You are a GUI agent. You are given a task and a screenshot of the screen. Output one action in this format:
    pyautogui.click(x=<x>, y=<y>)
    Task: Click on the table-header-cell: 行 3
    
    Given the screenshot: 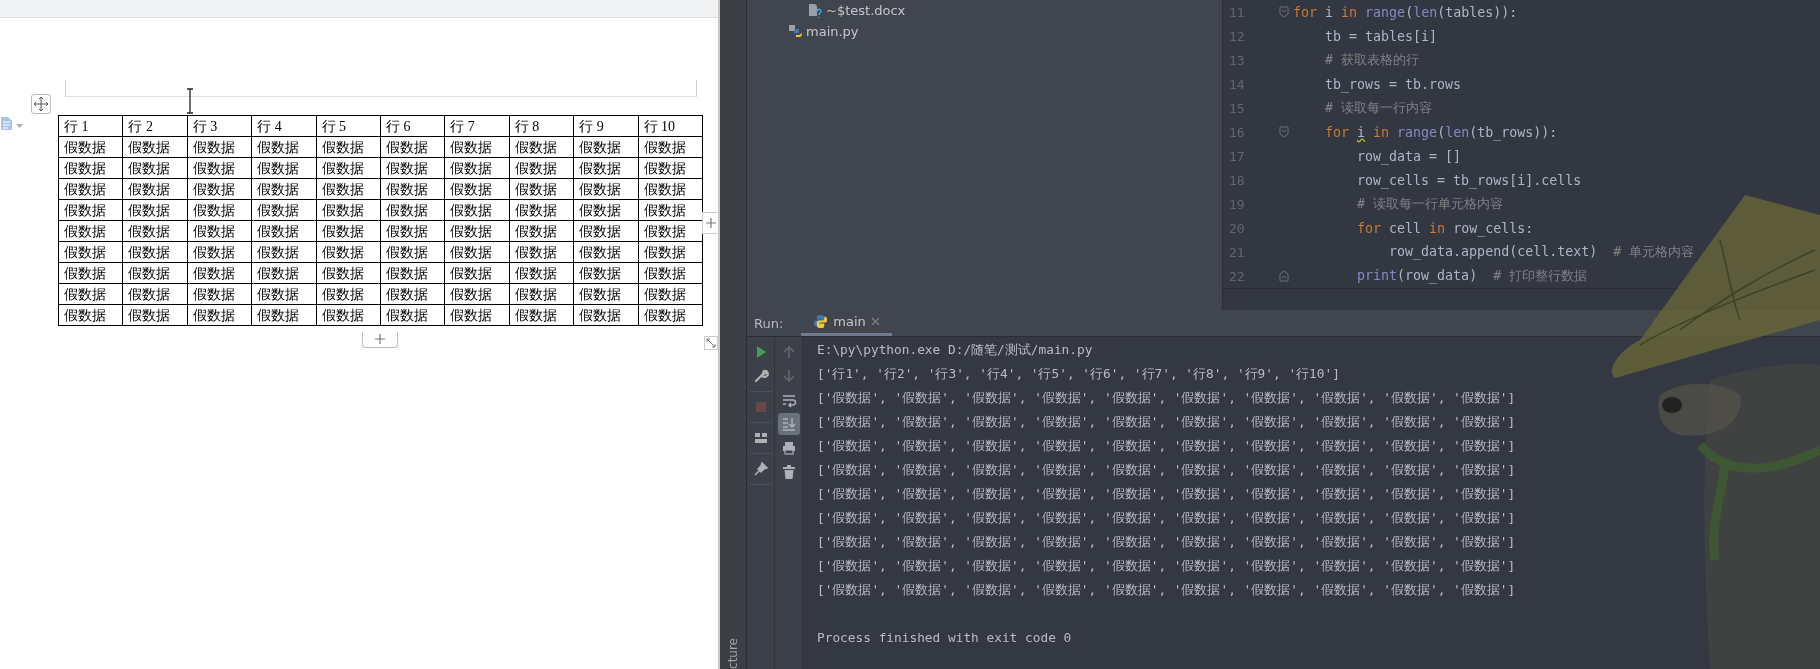 What is the action you would take?
    pyautogui.click(x=219, y=126)
    